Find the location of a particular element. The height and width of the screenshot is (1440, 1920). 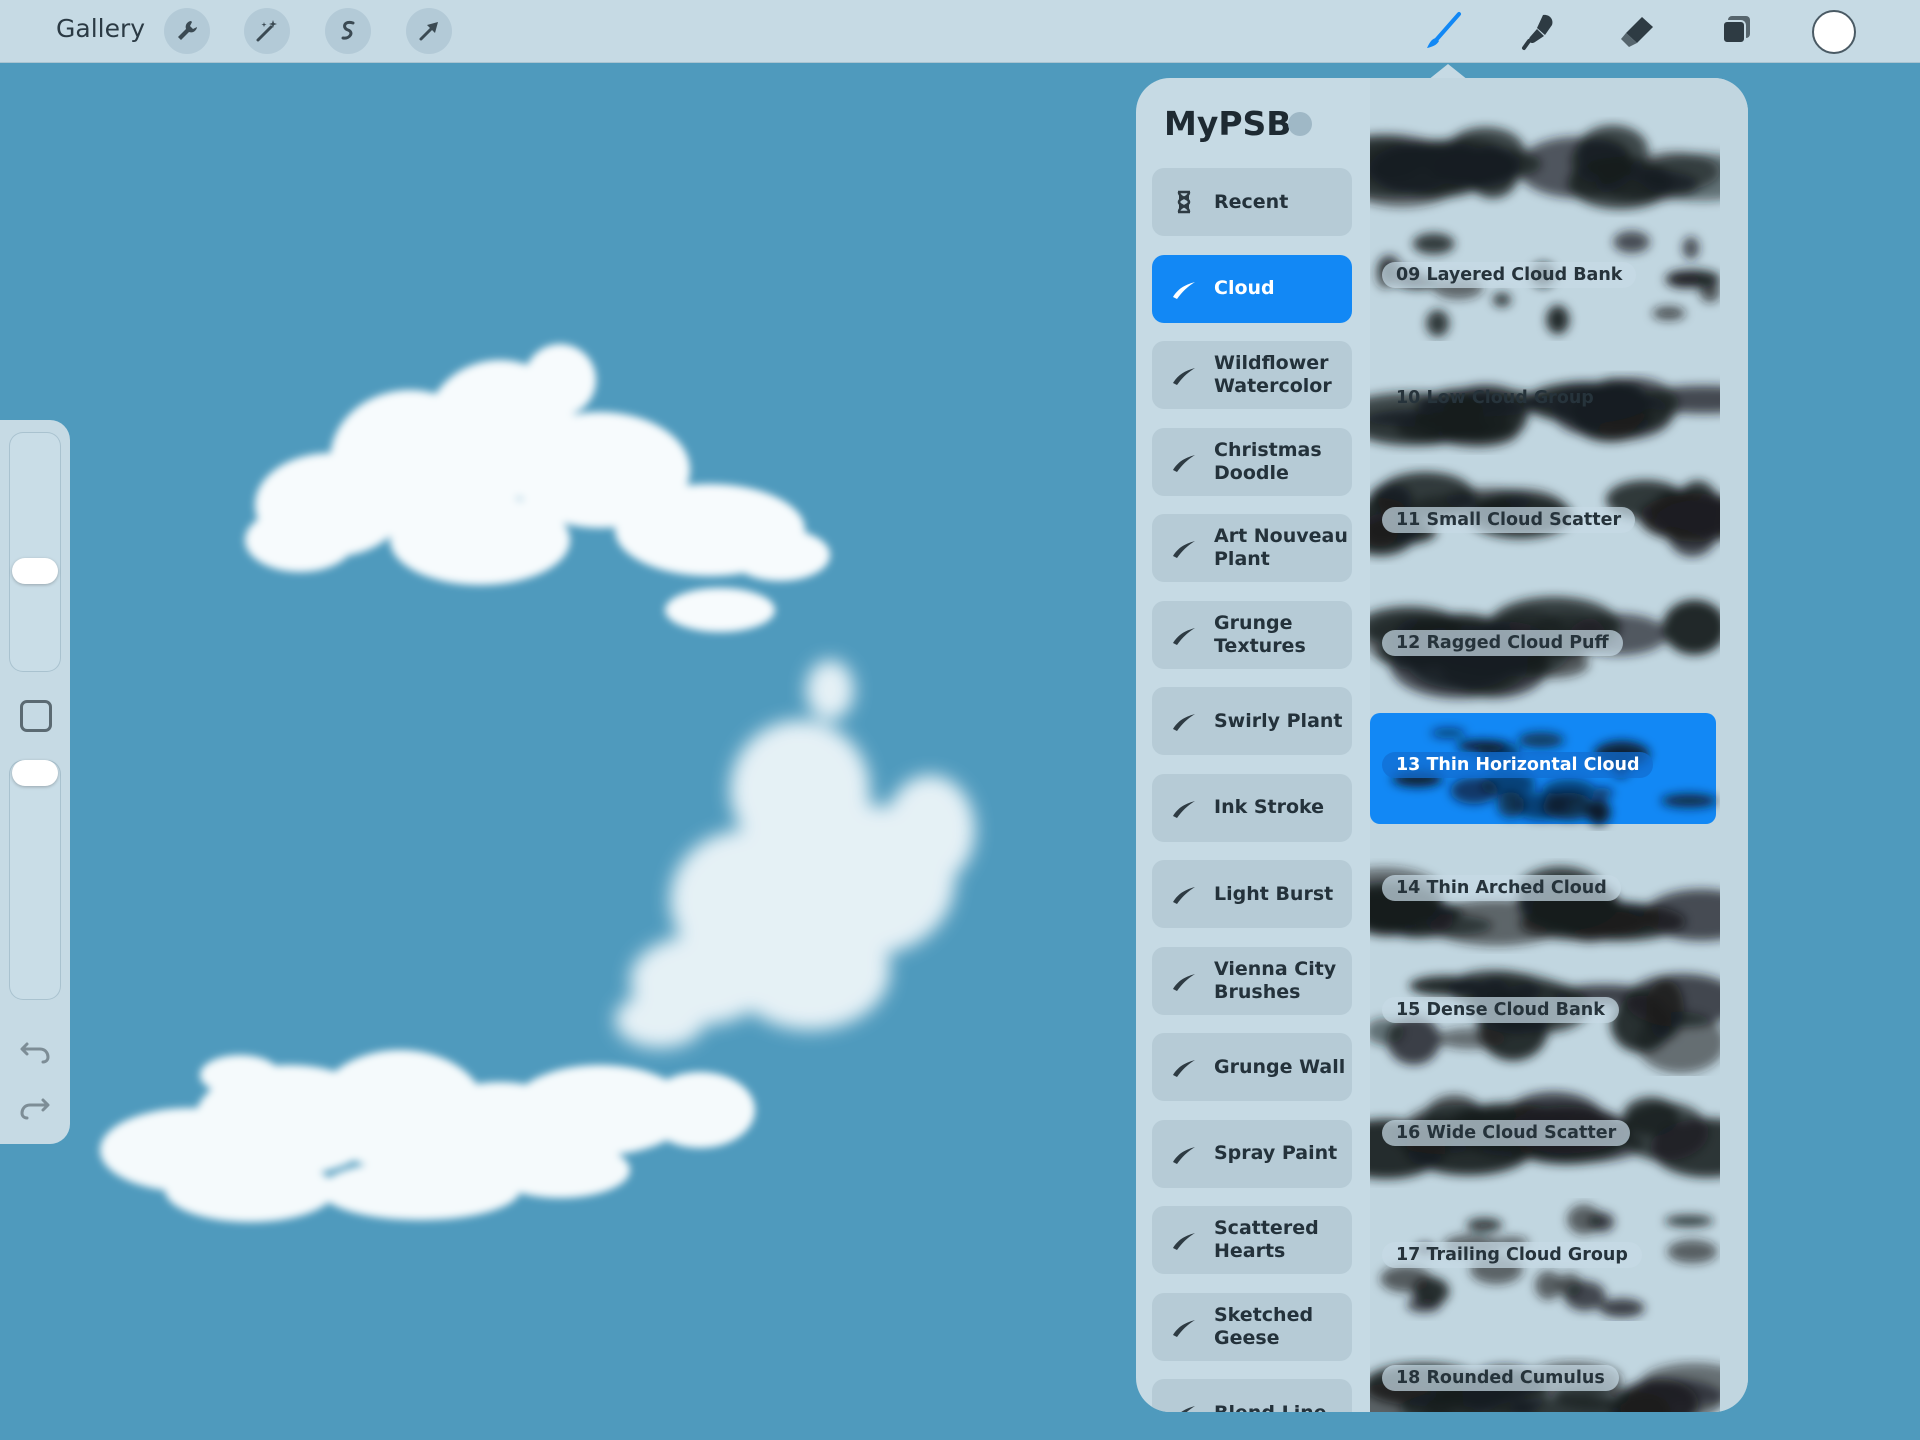

brush-set-item: Light Burst is located at coordinates (1252, 894).